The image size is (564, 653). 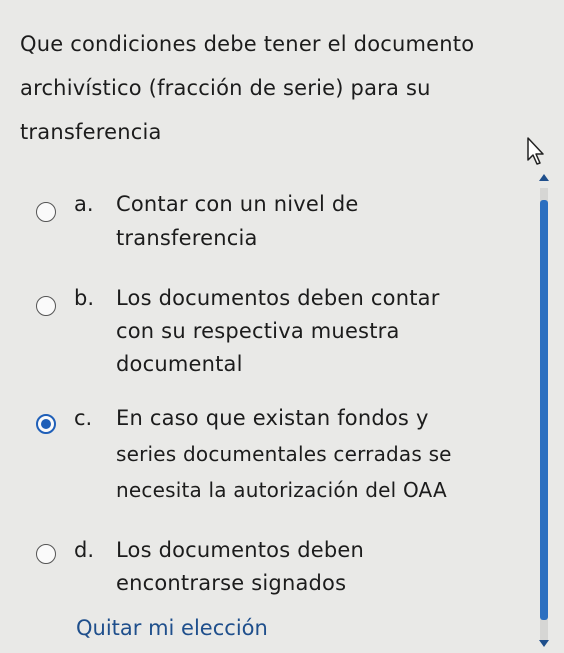 I want to click on scroll-thumb, so click(x=544, y=410).